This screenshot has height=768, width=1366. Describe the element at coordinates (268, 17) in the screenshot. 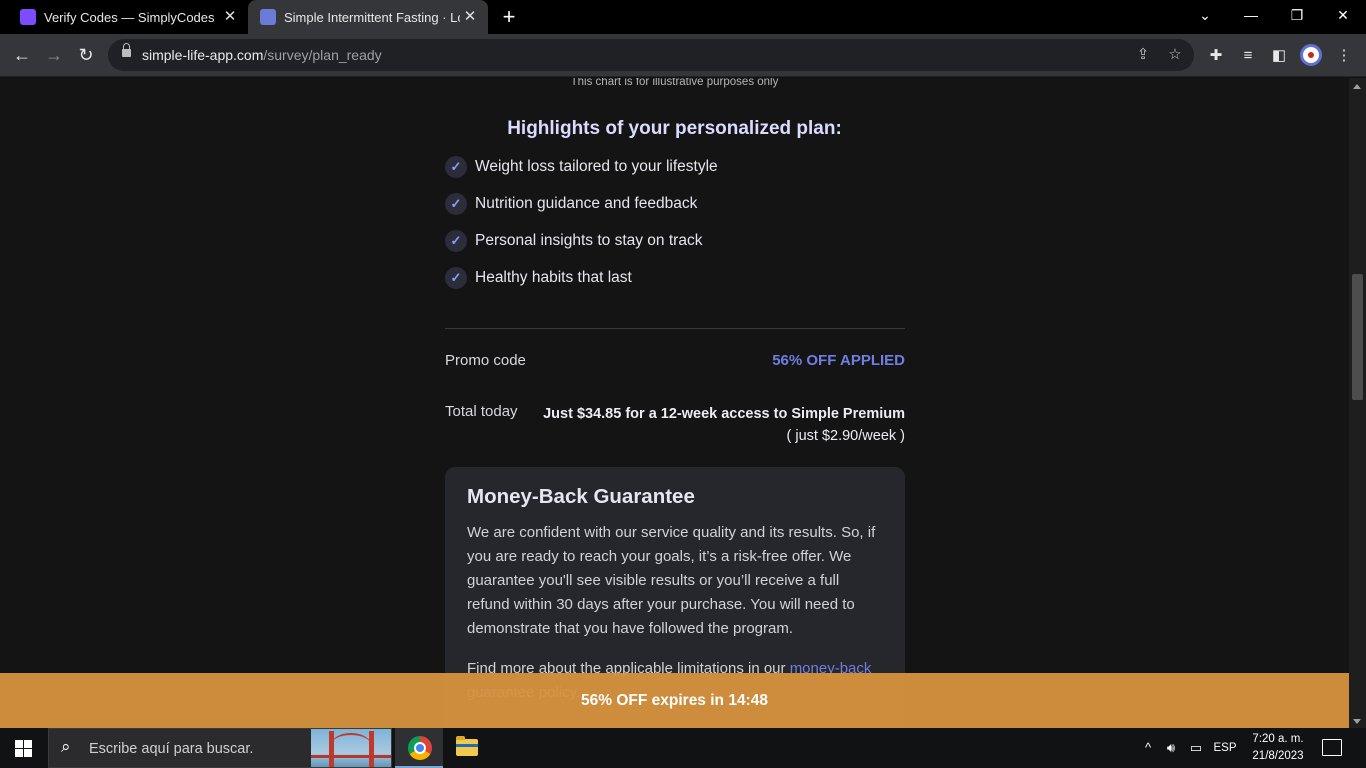

I see `simple-favicon-icon` at that location.